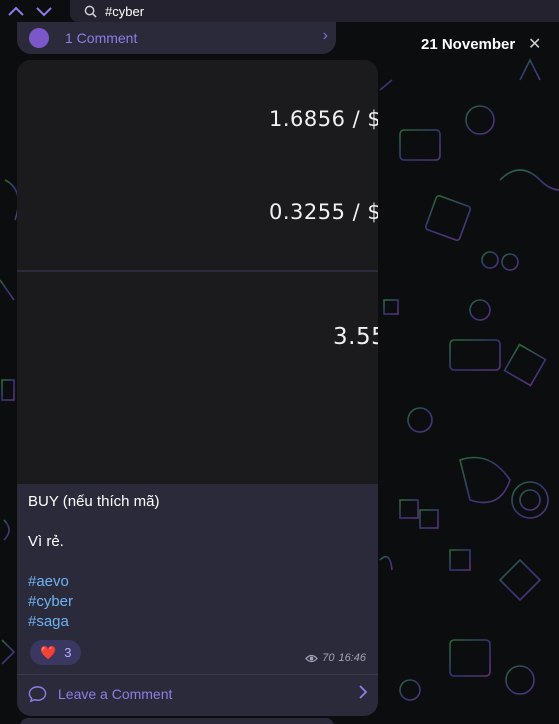  Describe the element at coordinates (48, 652) in the screenshot. I see `heart-icon: ❤️` at that location.